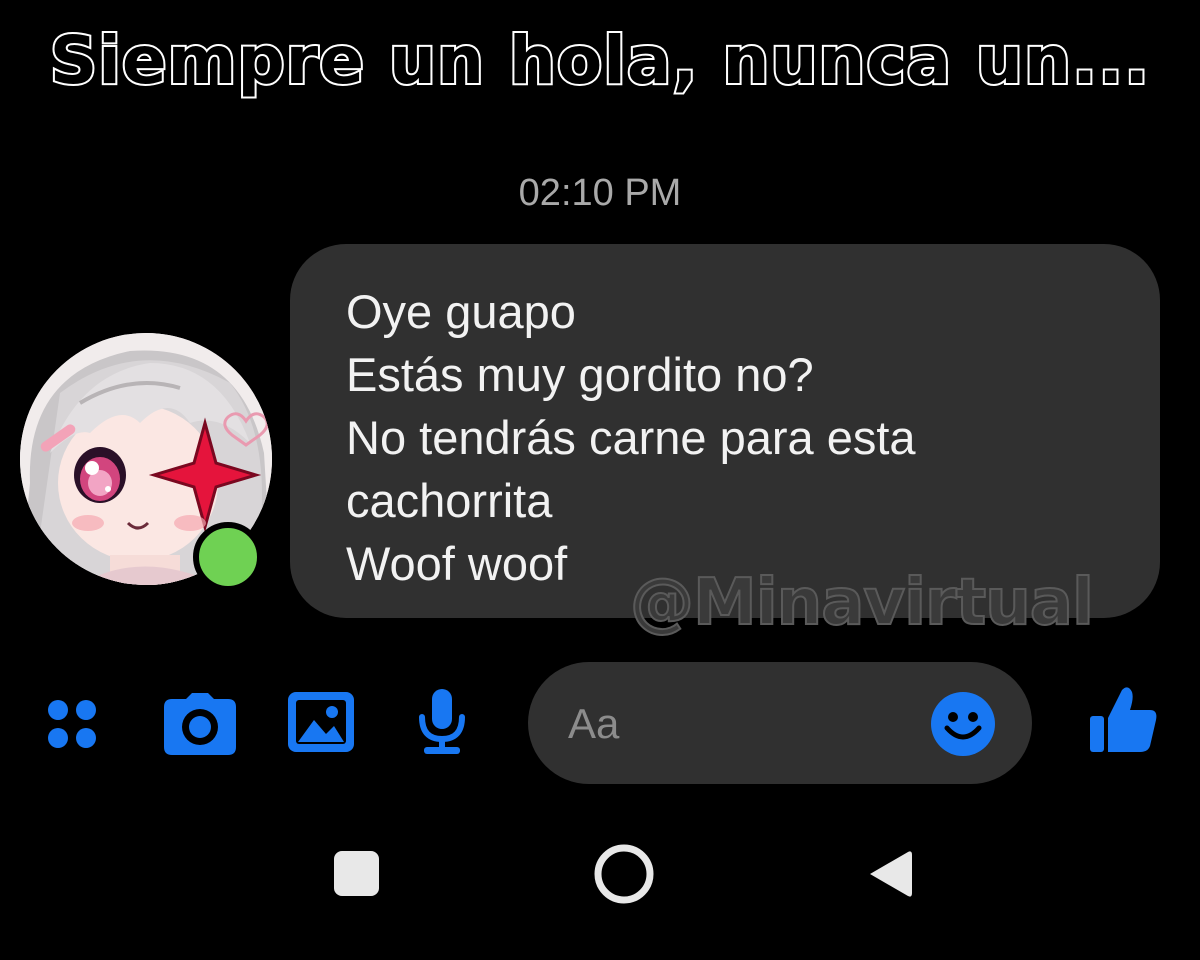  I want to click on message-line: No tendrás carne para esta, so click(631, 437).